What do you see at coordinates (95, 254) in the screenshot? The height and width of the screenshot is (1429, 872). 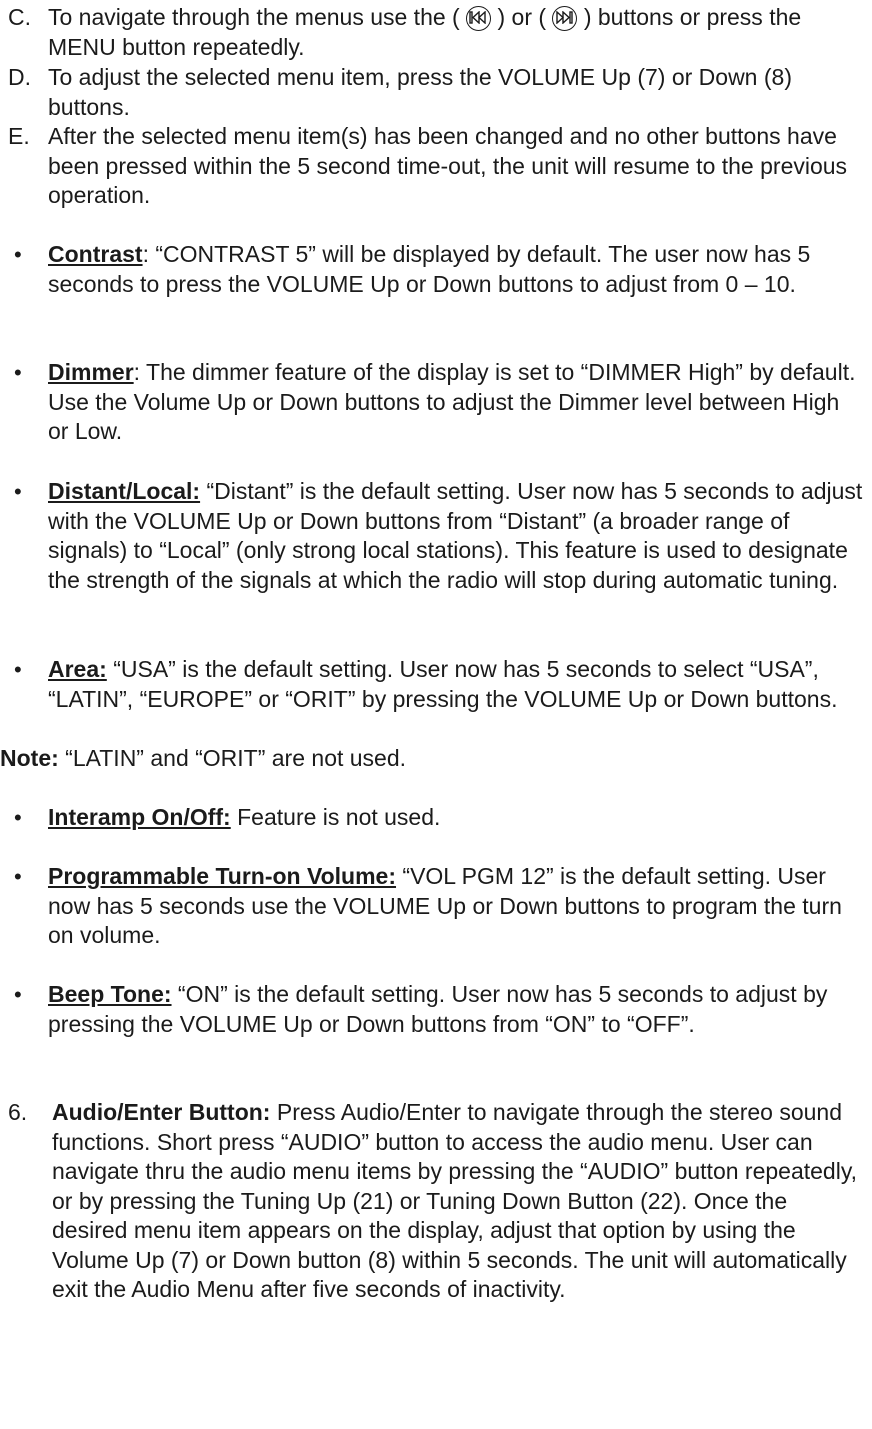 I see `setting-title: Contrast` at bounding box center [95, 254].